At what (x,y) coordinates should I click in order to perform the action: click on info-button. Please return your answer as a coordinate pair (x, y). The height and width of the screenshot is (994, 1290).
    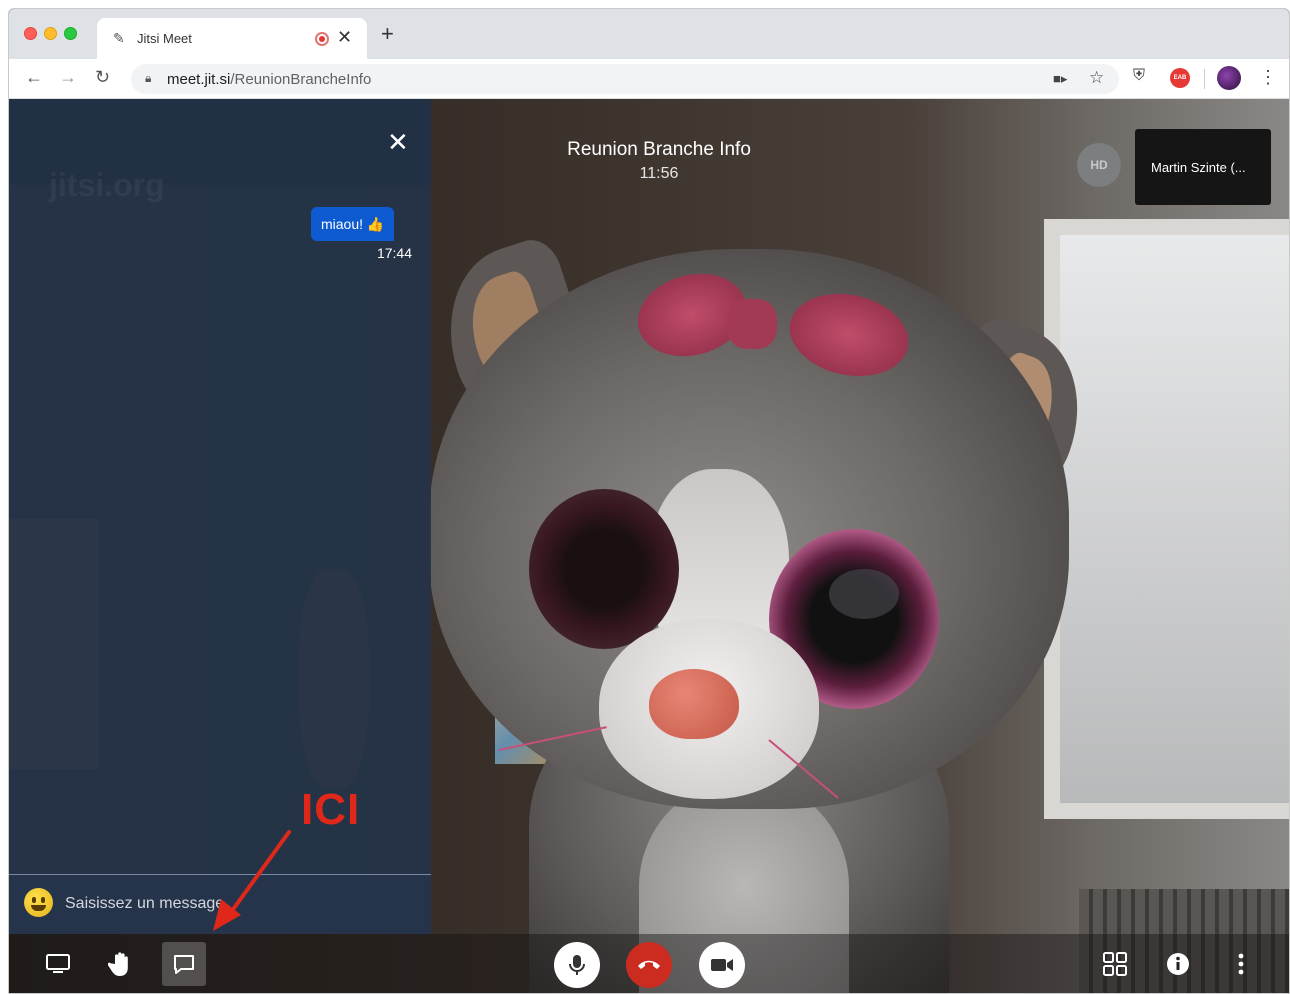
    Looking at the image, I should click on (1178, 964).